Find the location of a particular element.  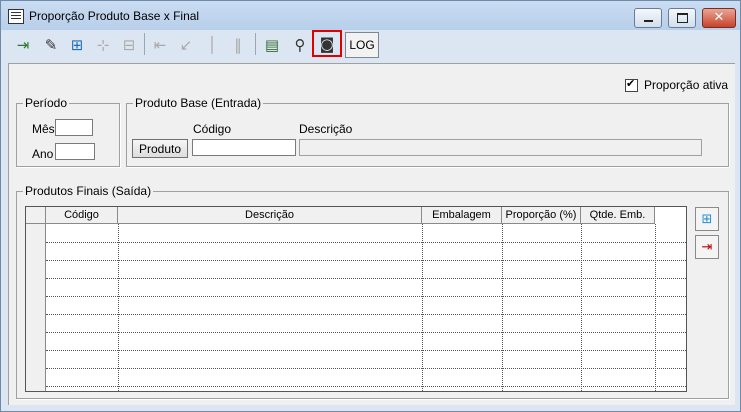

camera-icon: ◙ is located at coordinates (327, 43).